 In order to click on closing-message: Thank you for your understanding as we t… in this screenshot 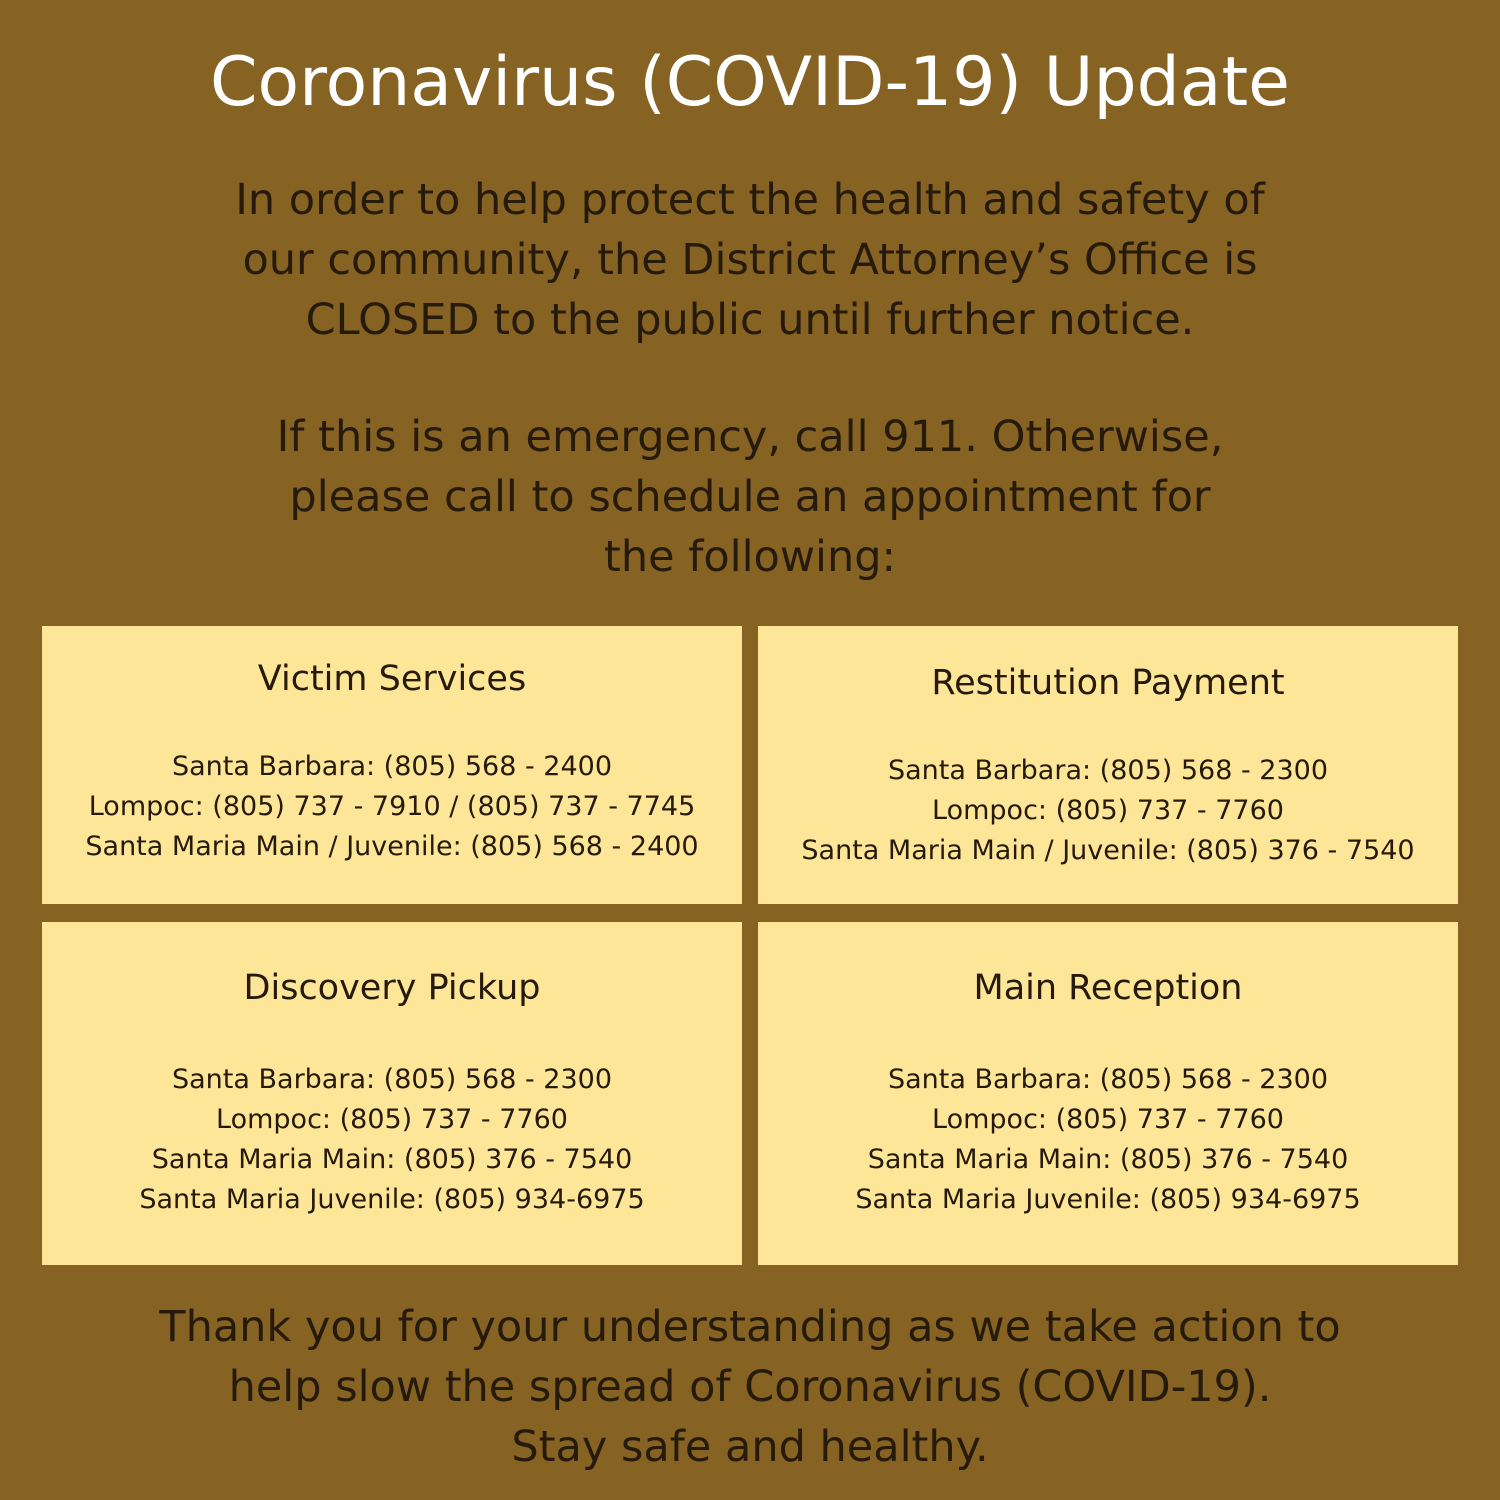, I will do `click(750, 1387)`.